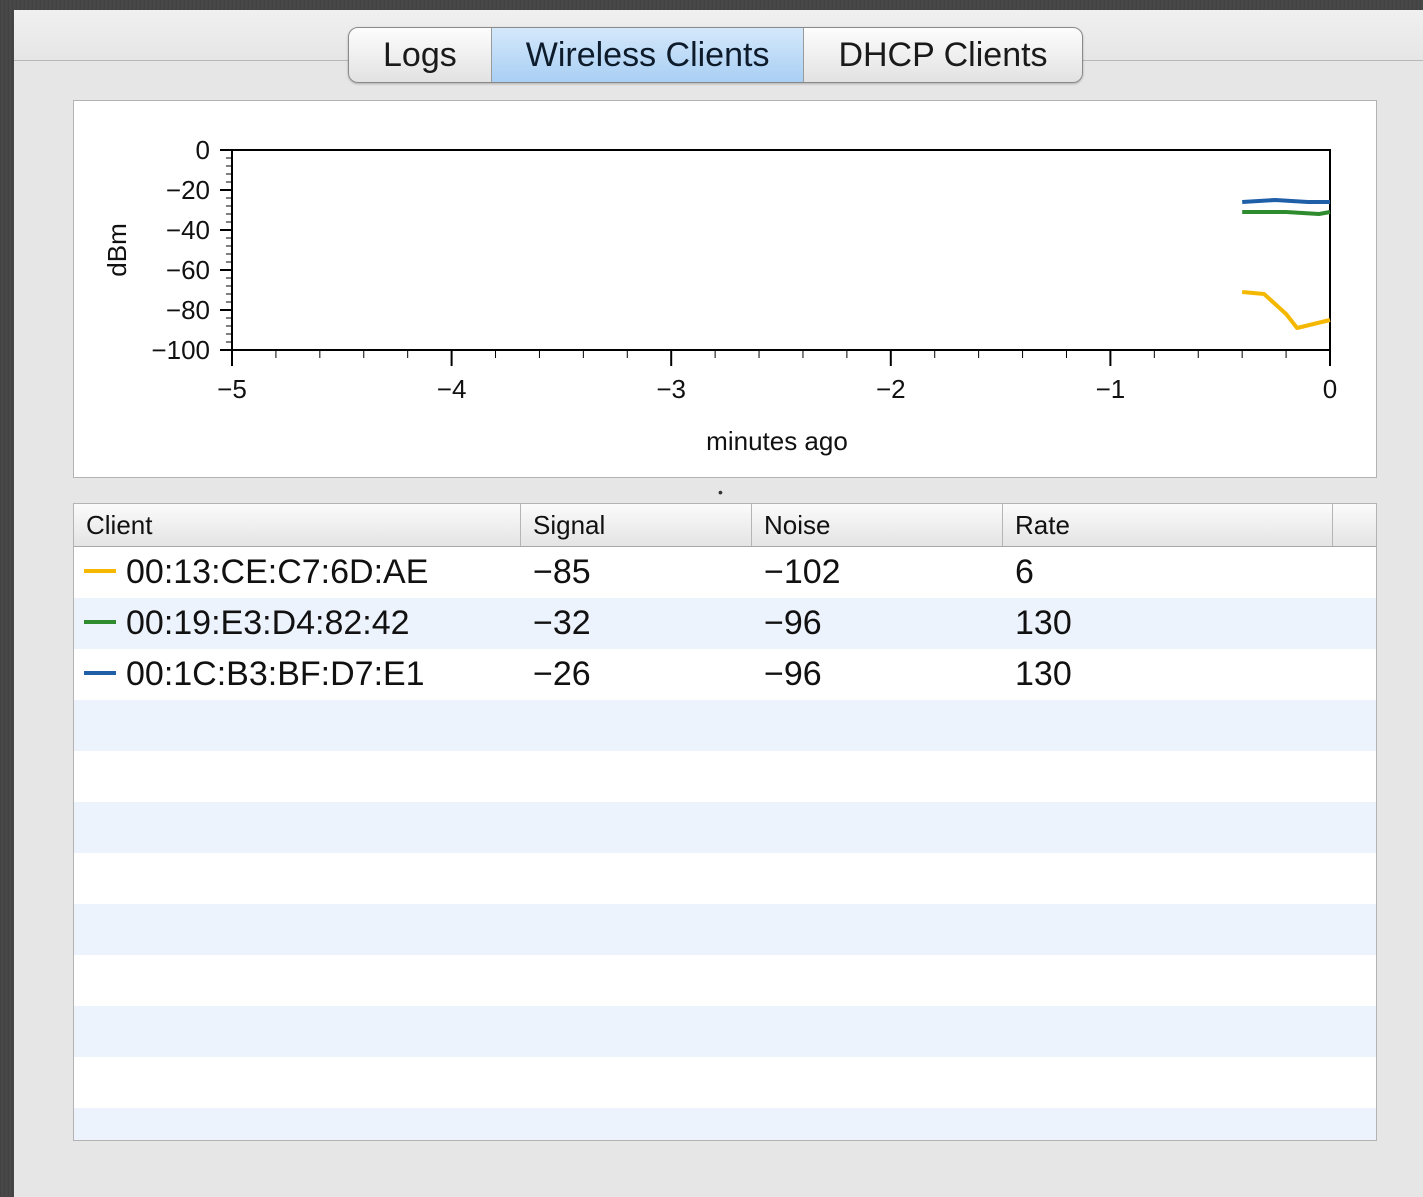  What do you see at coordinates (1330, 389) in the screenshot?
I see `x-tick-label: 0` at bounding box center [1330, 389].